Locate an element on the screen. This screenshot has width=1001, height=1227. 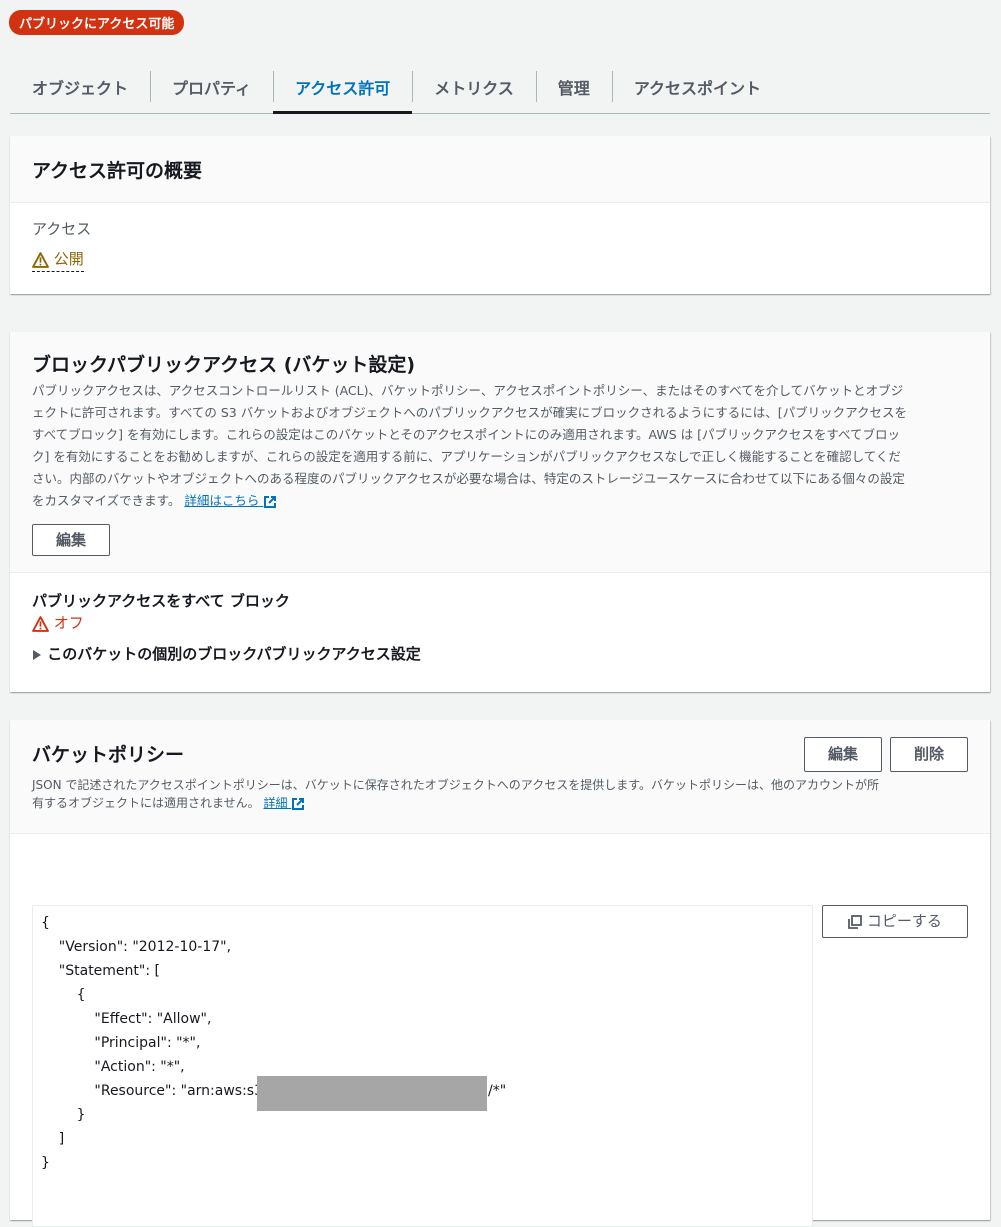
access-status: 公開 is located at coordinates (58, 260).